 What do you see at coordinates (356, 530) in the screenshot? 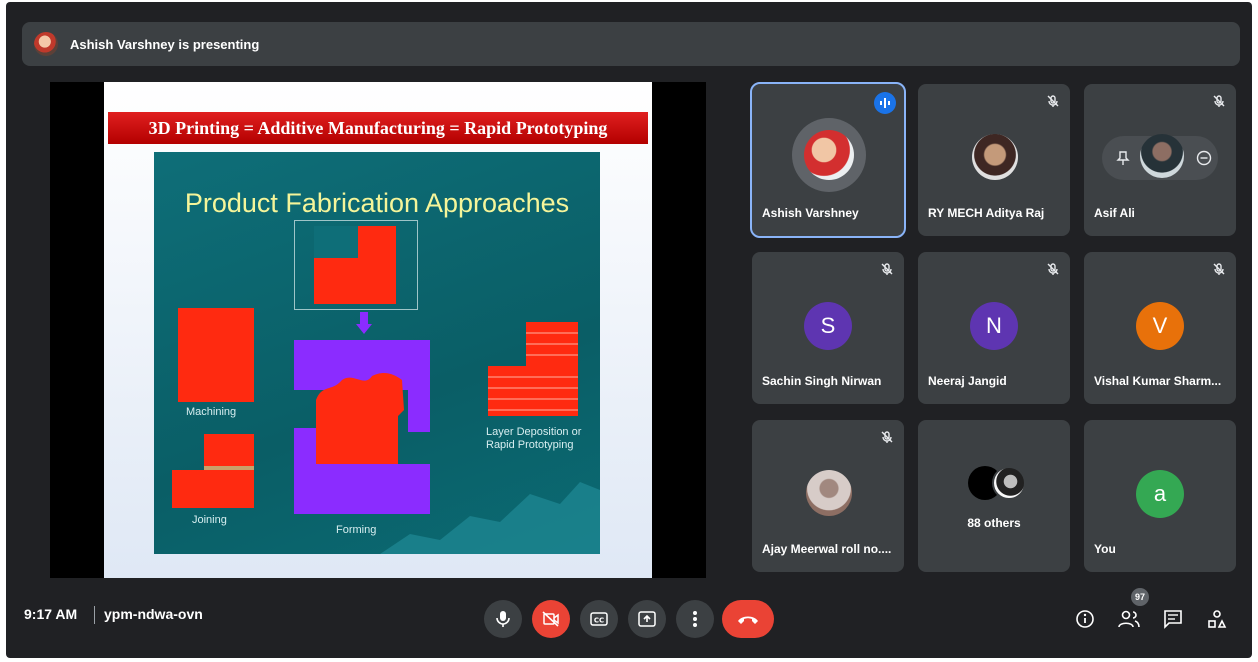
I see `caption-forming: Forming` at bounding box center [356, 530].